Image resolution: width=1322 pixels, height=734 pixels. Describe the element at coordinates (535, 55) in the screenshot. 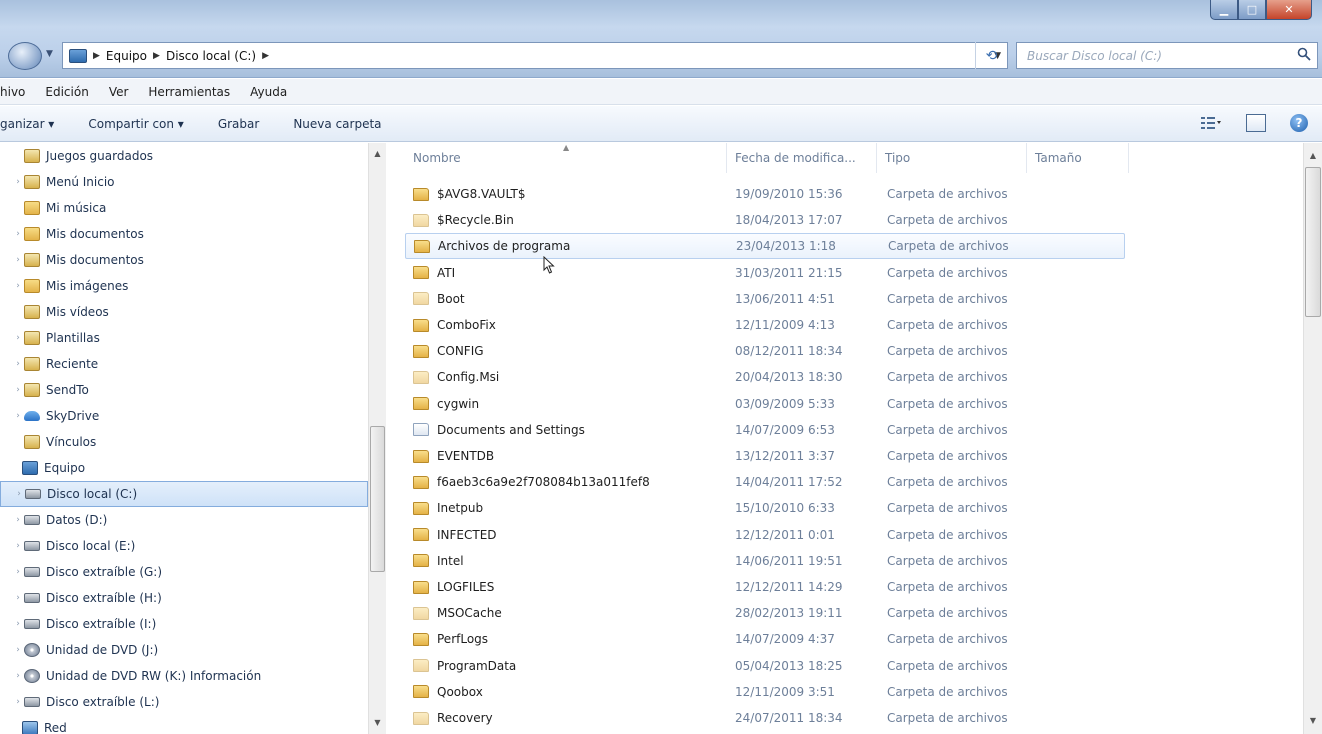

I see `address-bar: ▶ Equipo ▶ Disco local (C:) ▶ ▼` at that location.